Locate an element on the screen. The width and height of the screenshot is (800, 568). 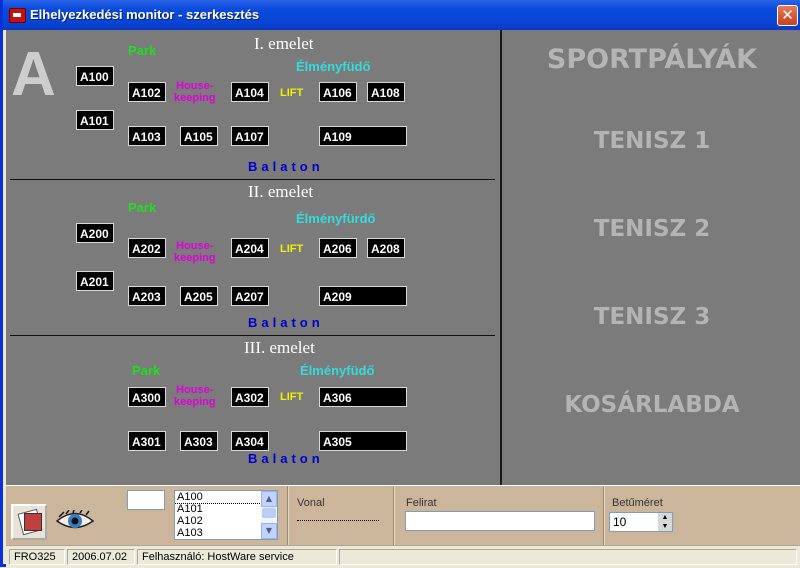
room-a300: A300 is located at coordinates (147, 397).